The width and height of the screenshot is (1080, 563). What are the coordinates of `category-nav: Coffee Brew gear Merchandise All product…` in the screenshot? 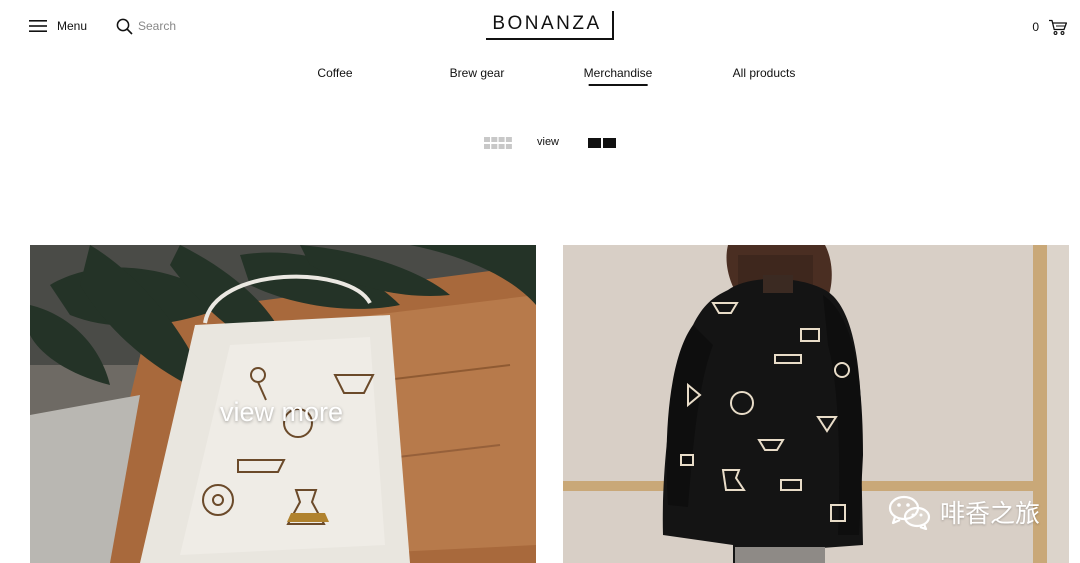 It's located at (540, 78).